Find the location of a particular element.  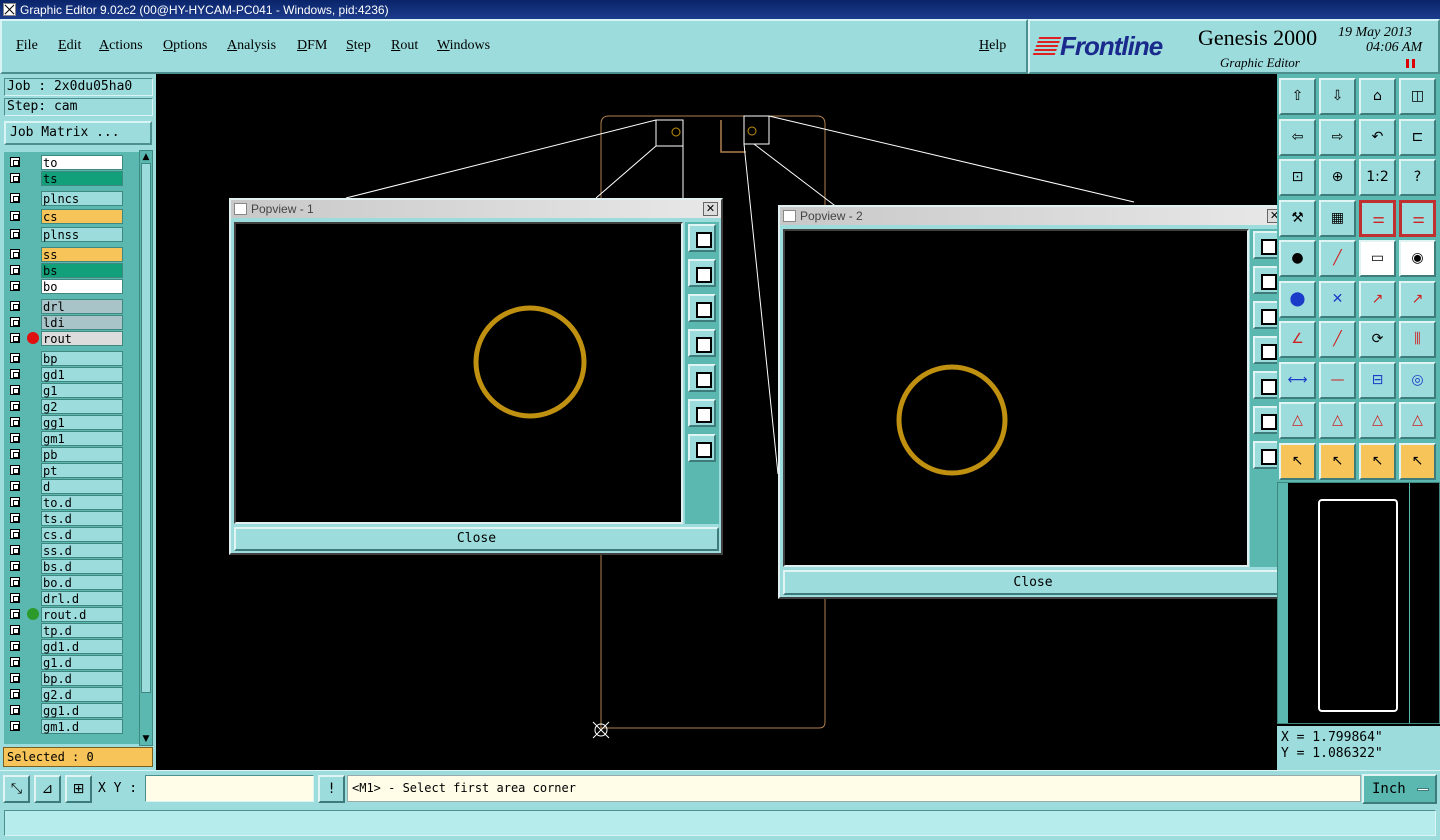

popview-1-center-icon is located at coordinates (702, 448).